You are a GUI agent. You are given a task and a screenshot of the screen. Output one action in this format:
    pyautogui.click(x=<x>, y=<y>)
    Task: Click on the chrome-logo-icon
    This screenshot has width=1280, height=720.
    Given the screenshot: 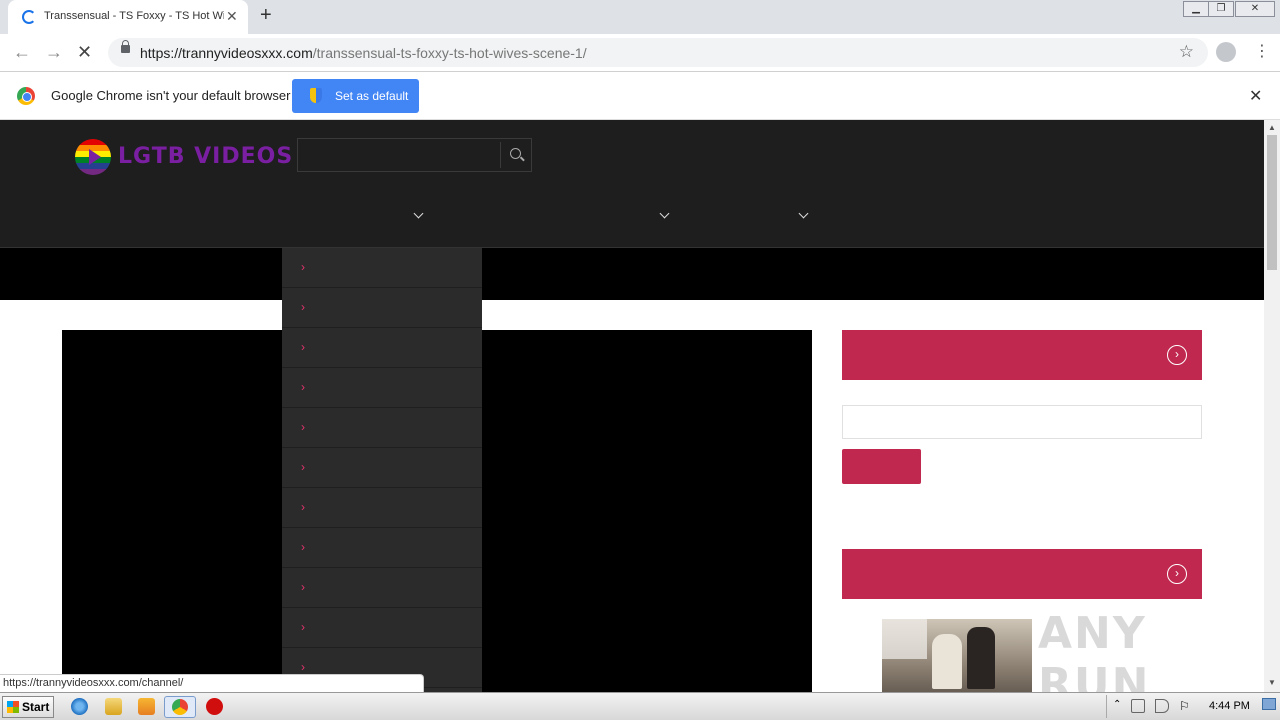 What is the action you would take?
    pyautogui.click(x=26, y=96)
    